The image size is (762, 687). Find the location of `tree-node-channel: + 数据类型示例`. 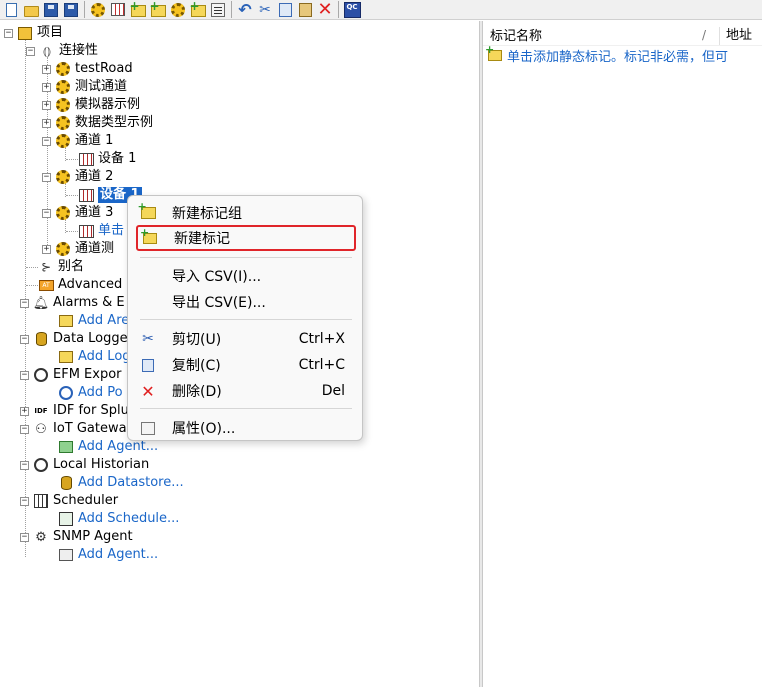

tree-node-channel: + 数据类型示例 is located at coordinates (97, 123).